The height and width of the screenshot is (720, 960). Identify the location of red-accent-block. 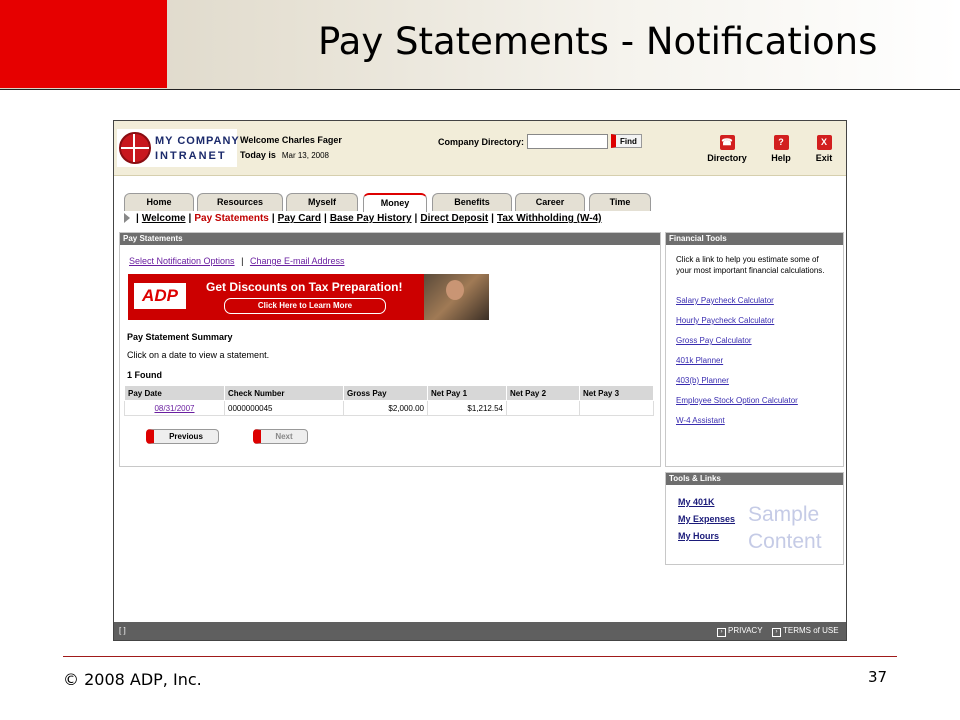
(83, 44).